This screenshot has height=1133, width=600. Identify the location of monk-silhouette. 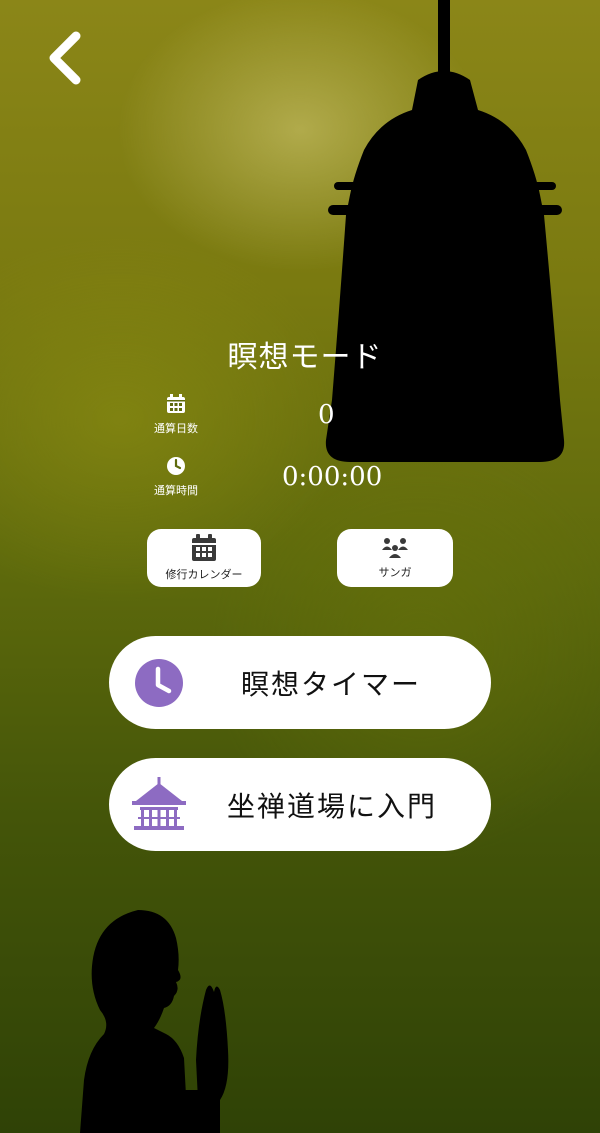
(154, 1021).